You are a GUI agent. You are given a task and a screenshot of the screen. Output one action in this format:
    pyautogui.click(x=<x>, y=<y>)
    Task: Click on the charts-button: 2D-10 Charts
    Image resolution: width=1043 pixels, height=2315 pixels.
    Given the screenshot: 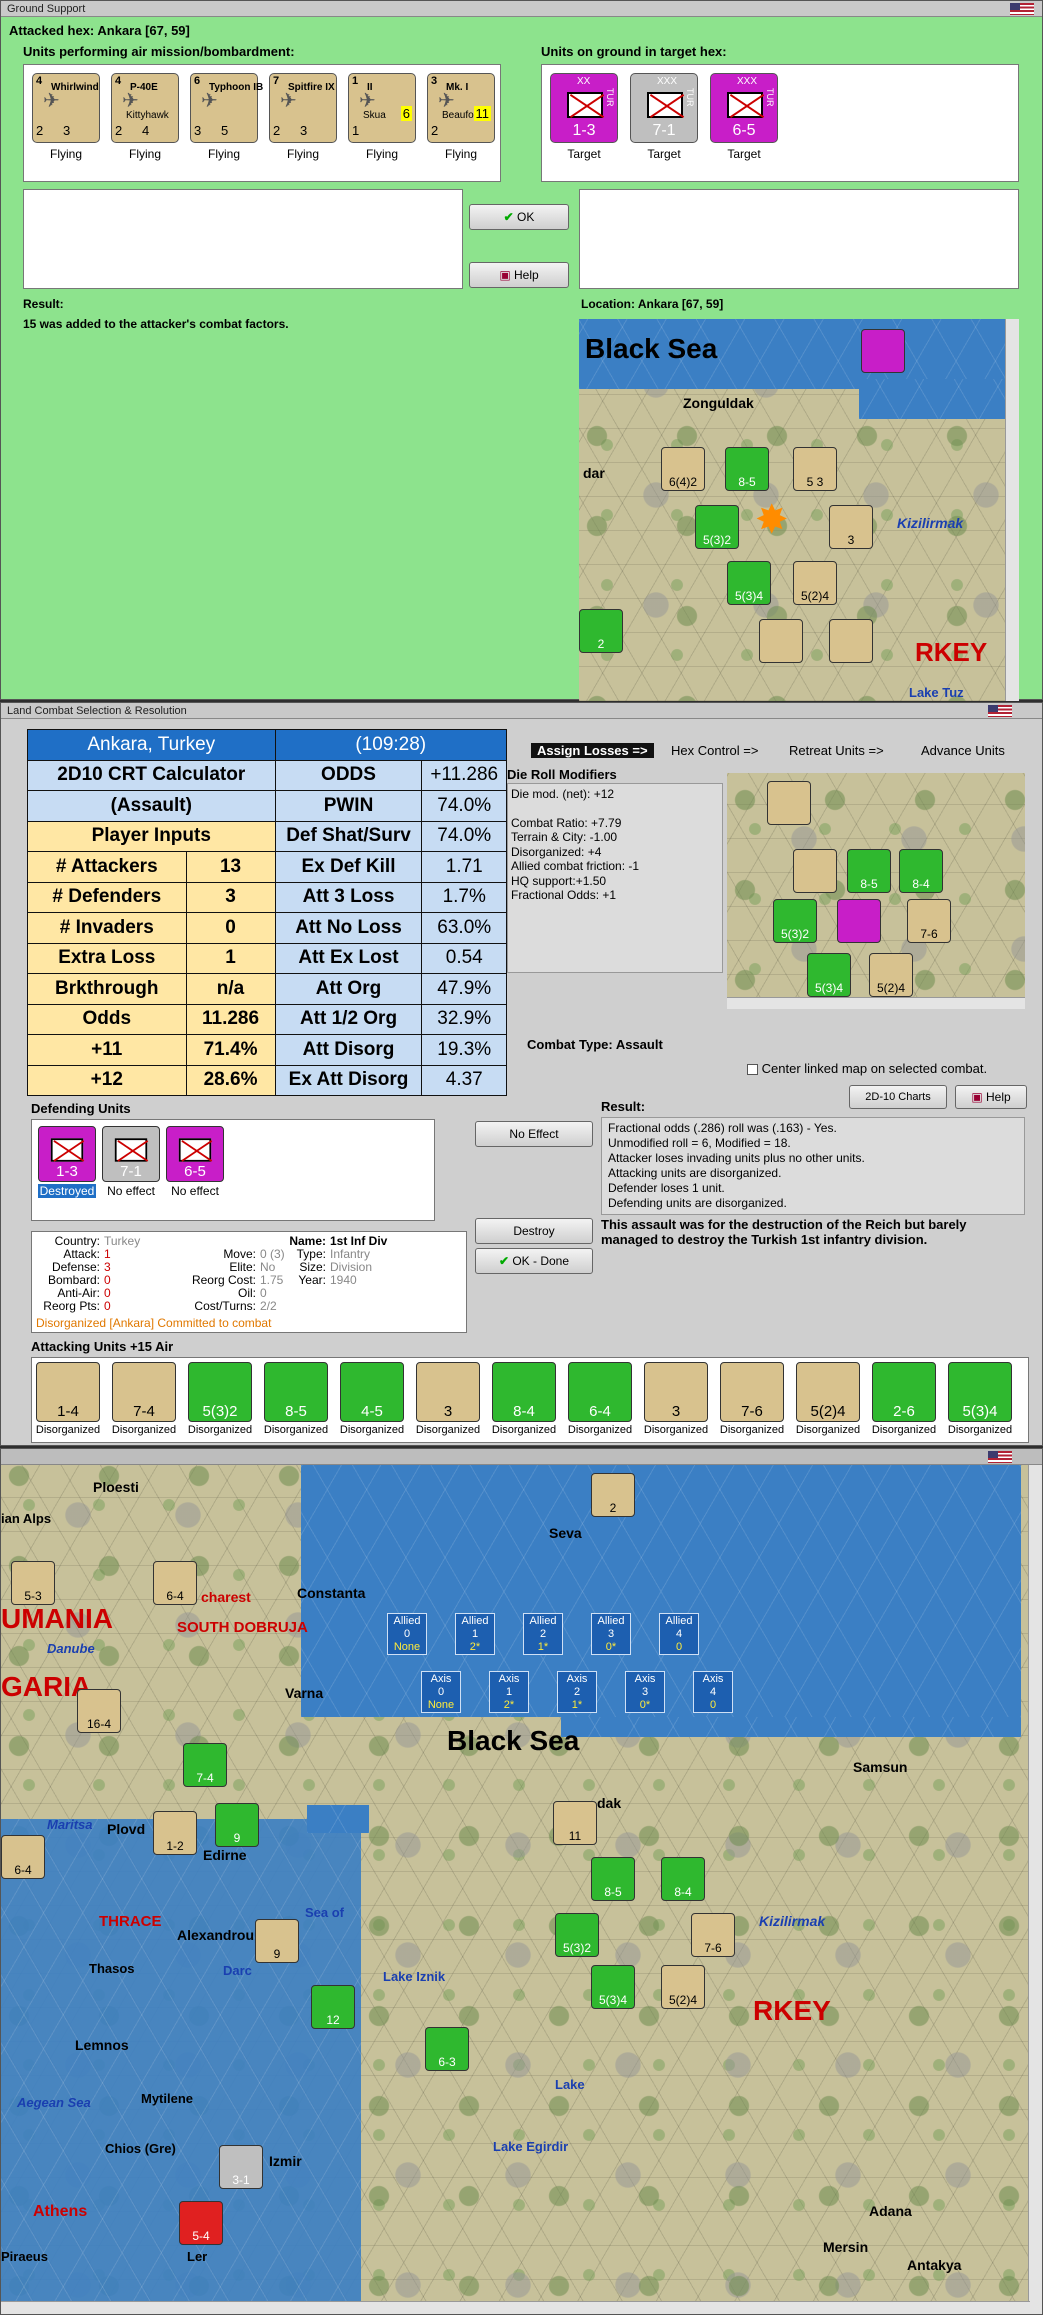 What is the action you would take?
    pyautogui.click(x=898, y=1097)
    